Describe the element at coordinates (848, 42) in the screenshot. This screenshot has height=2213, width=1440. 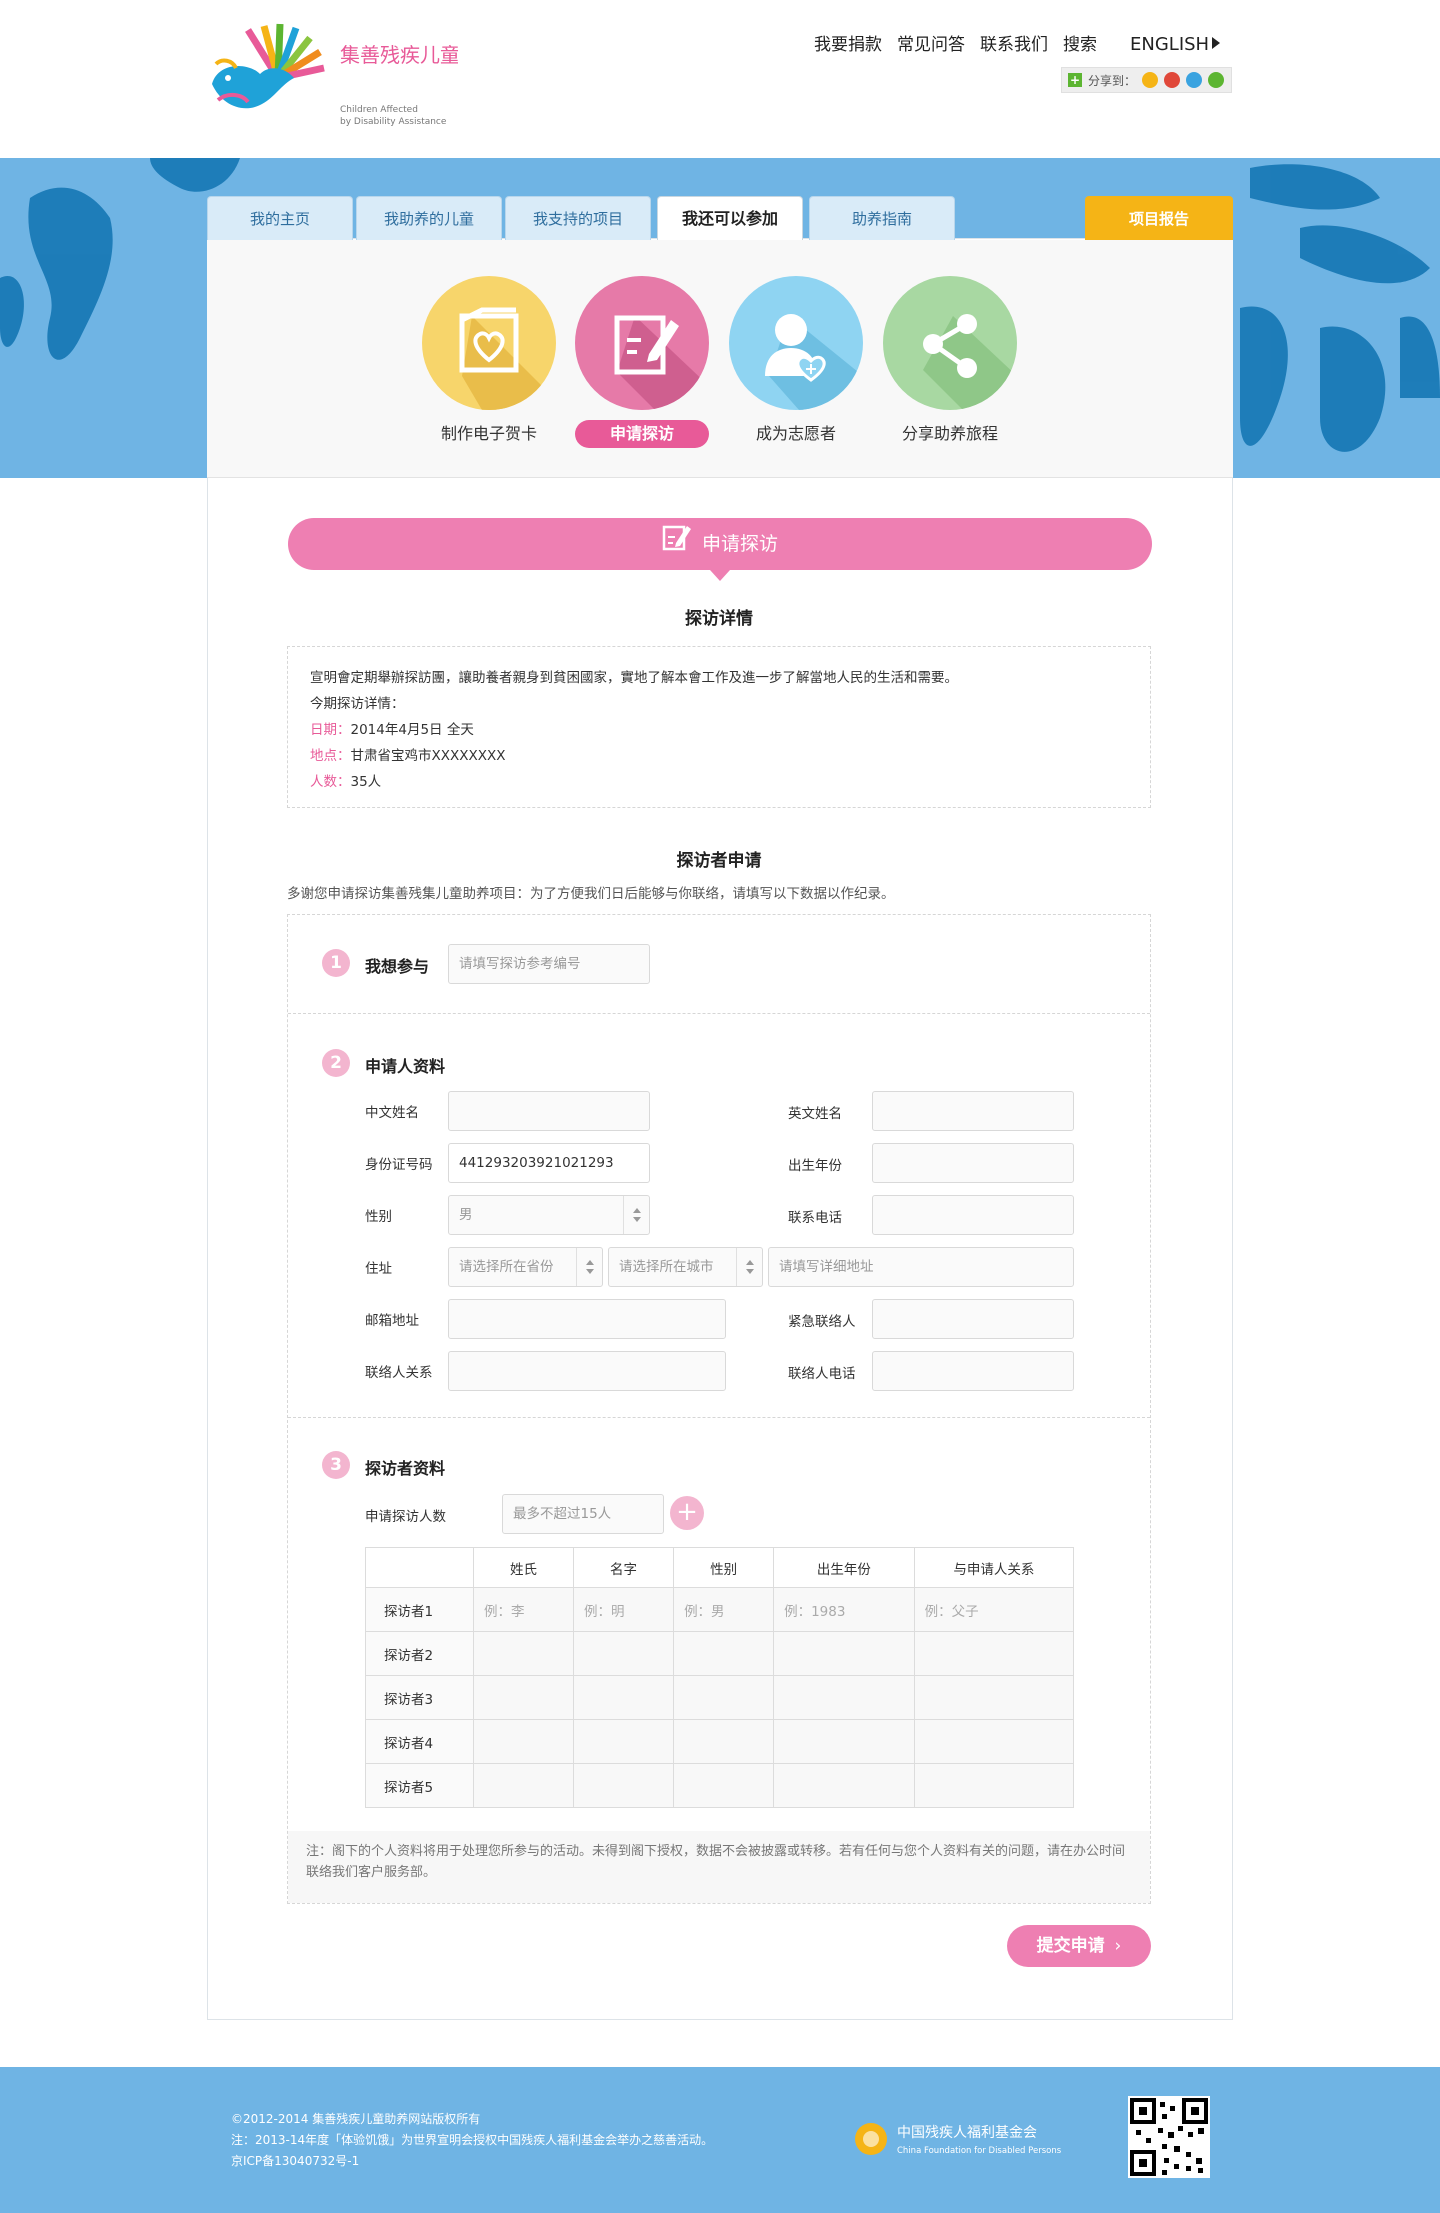
I see `nav-donate: 我要捐款` at that location.